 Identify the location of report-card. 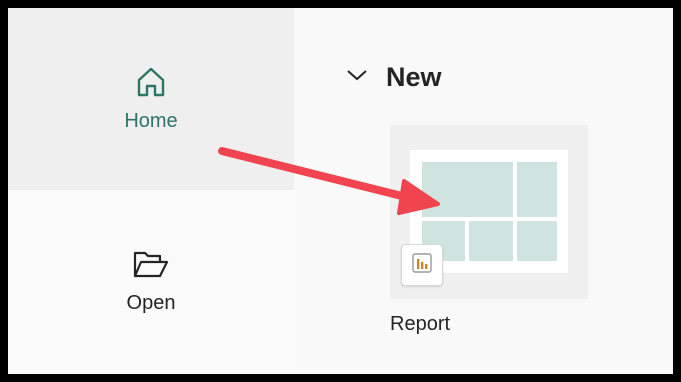
(489, 212).